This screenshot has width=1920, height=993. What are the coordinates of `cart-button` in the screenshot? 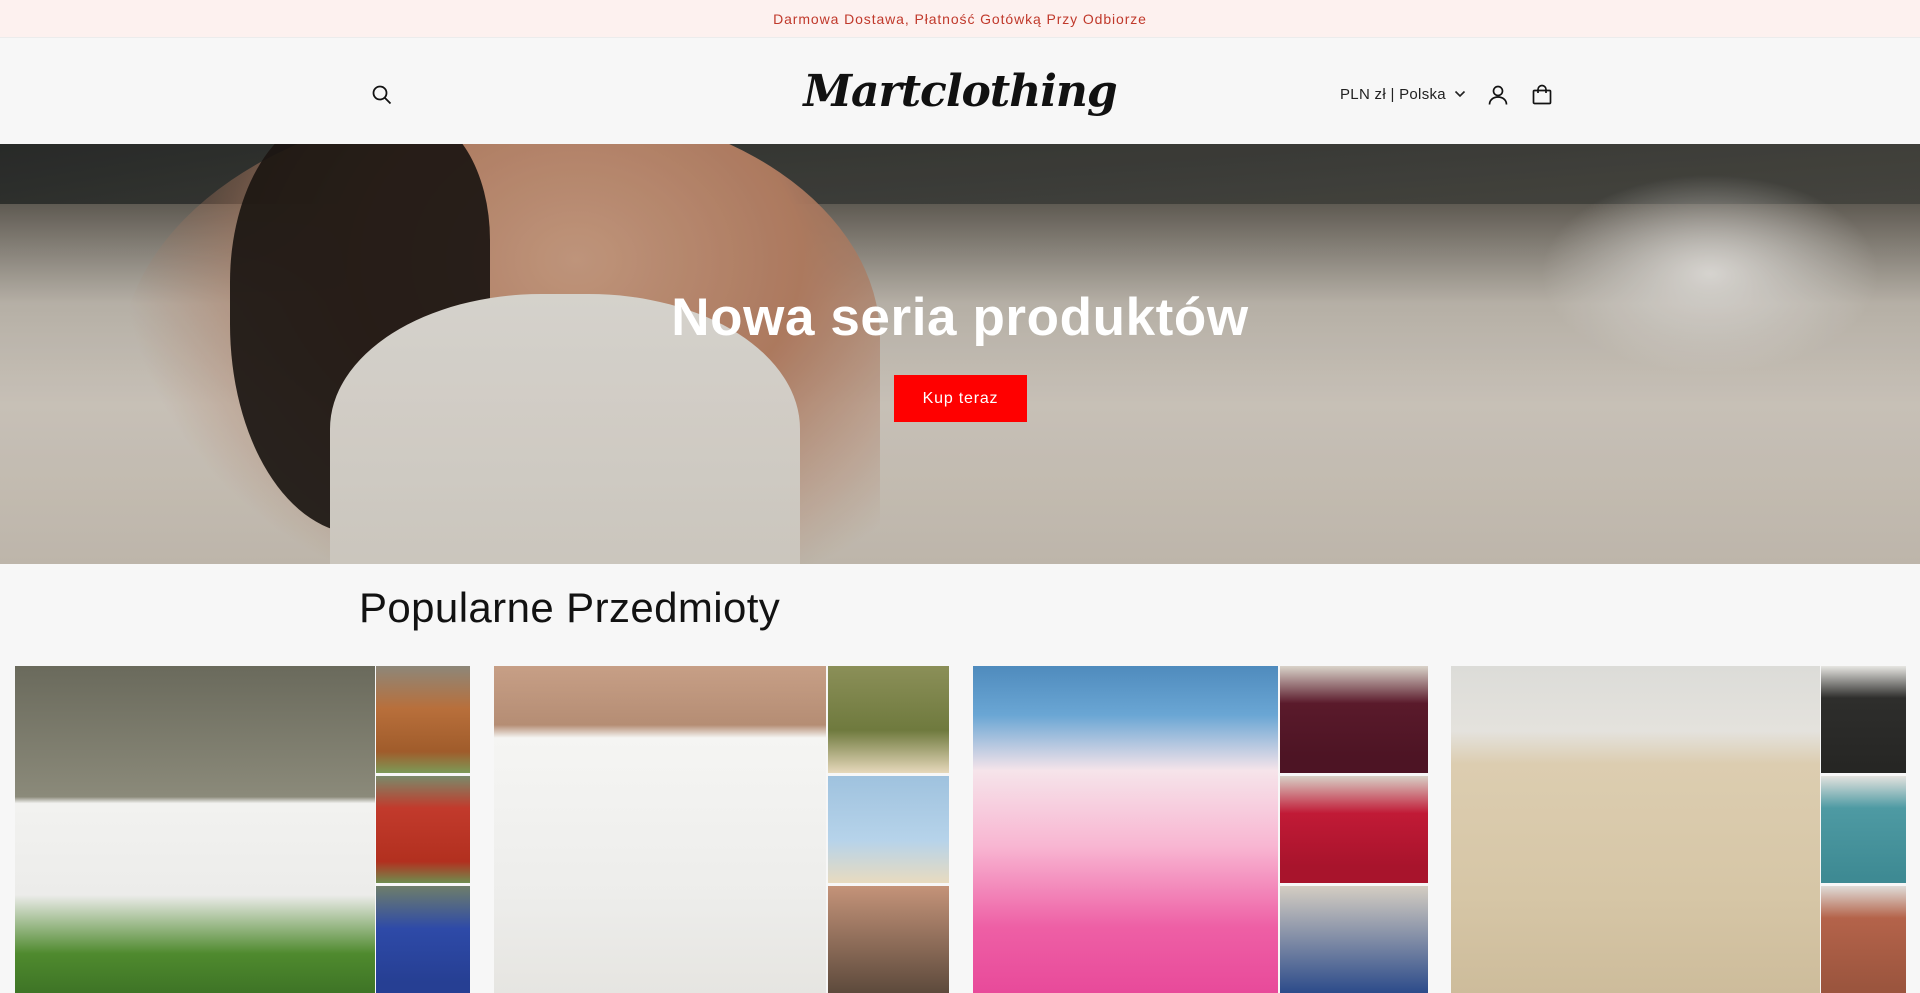 It's located at (1542, 95).